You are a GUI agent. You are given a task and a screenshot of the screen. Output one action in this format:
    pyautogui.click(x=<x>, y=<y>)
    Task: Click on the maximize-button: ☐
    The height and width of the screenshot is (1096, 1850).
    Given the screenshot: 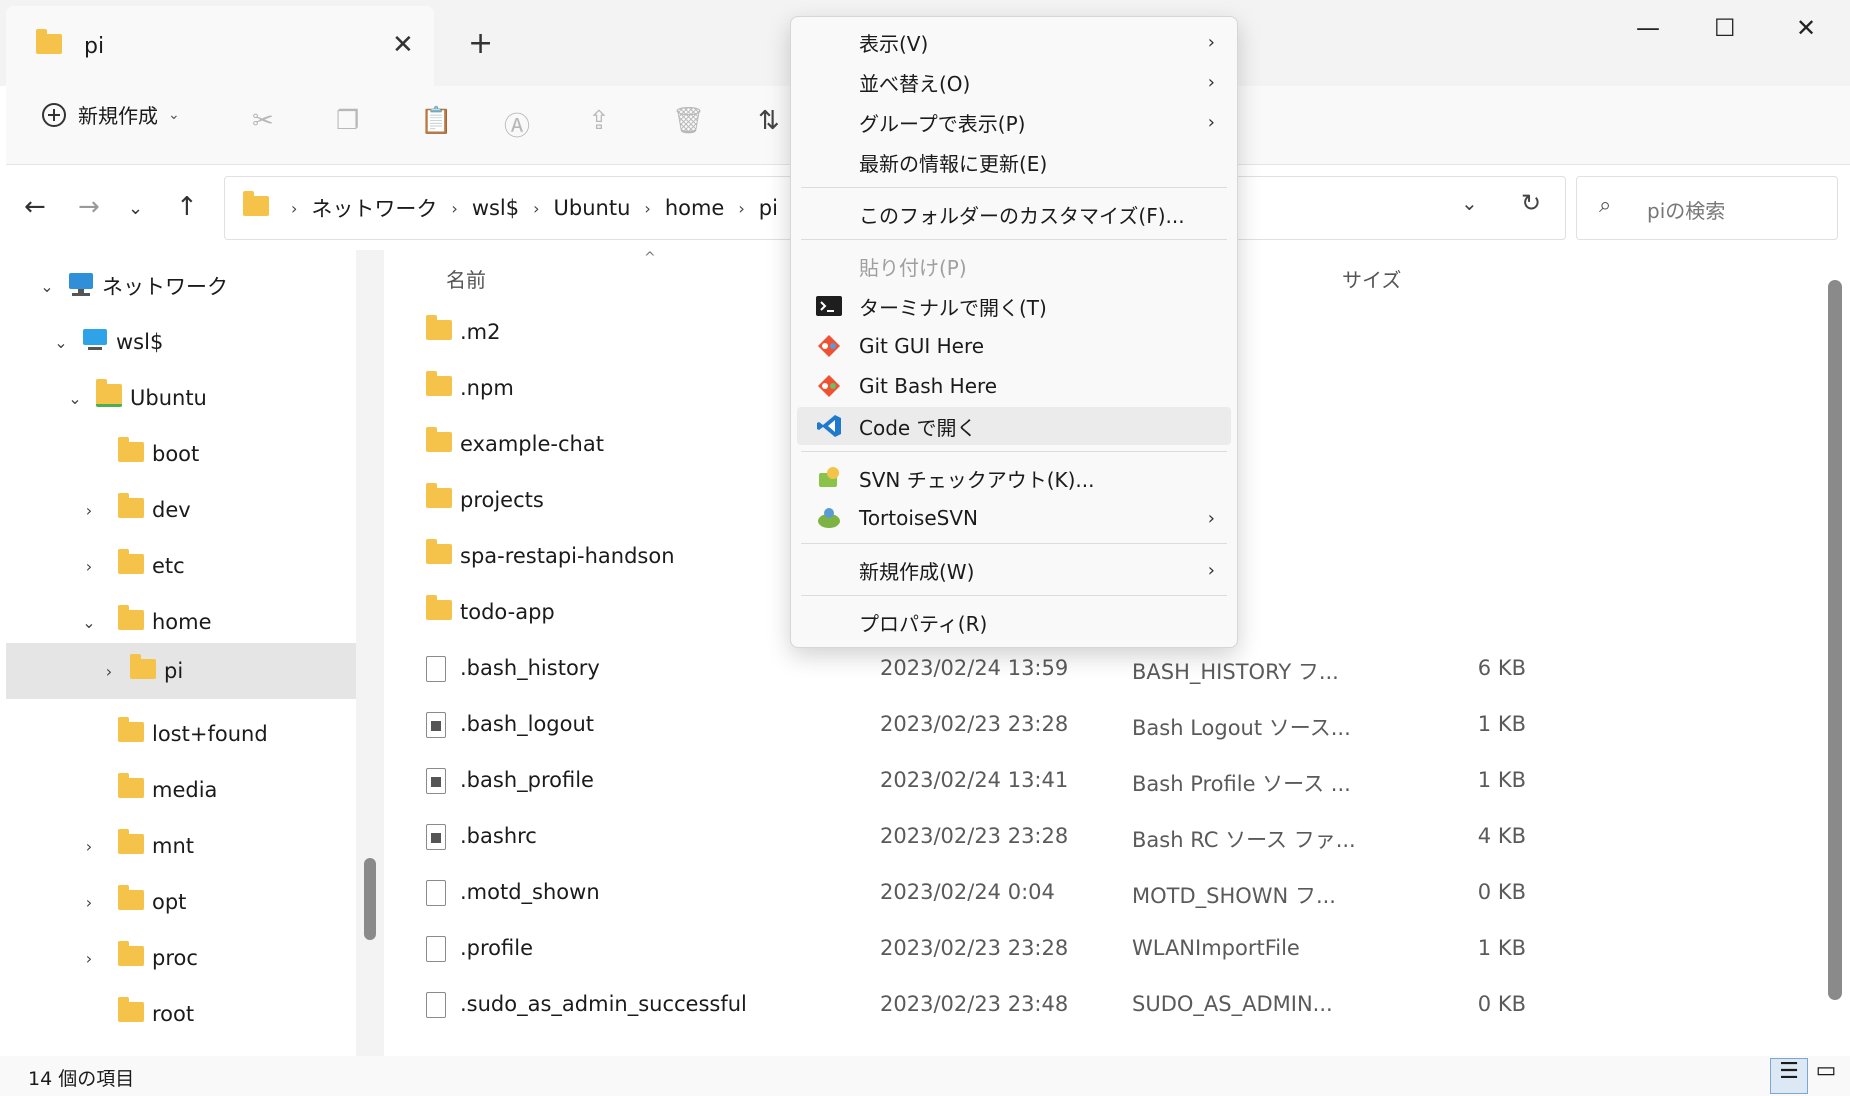 What is the action you would take?
    pyautogui.click(x=1725, y=28)
    